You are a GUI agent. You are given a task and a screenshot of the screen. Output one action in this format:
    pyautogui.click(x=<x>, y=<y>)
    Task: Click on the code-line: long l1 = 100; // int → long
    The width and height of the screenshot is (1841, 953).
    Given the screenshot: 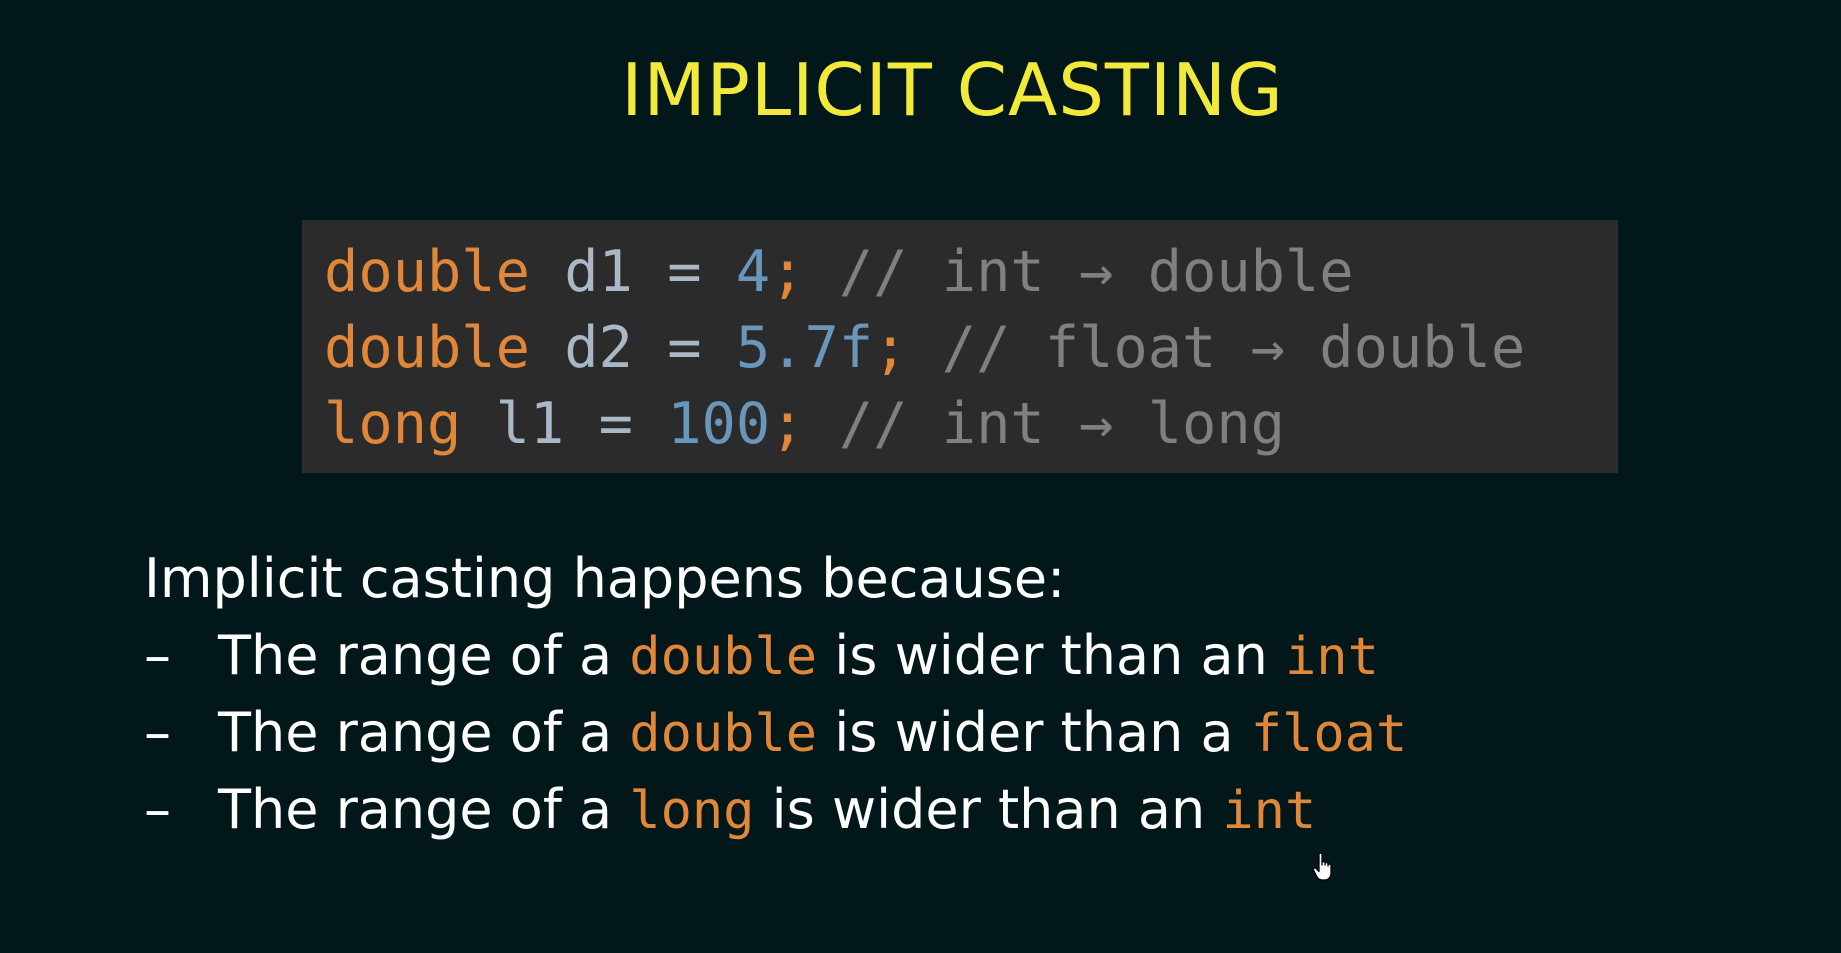 What is the action you would take?
    pyautogui.click(x=971, y=424)
    